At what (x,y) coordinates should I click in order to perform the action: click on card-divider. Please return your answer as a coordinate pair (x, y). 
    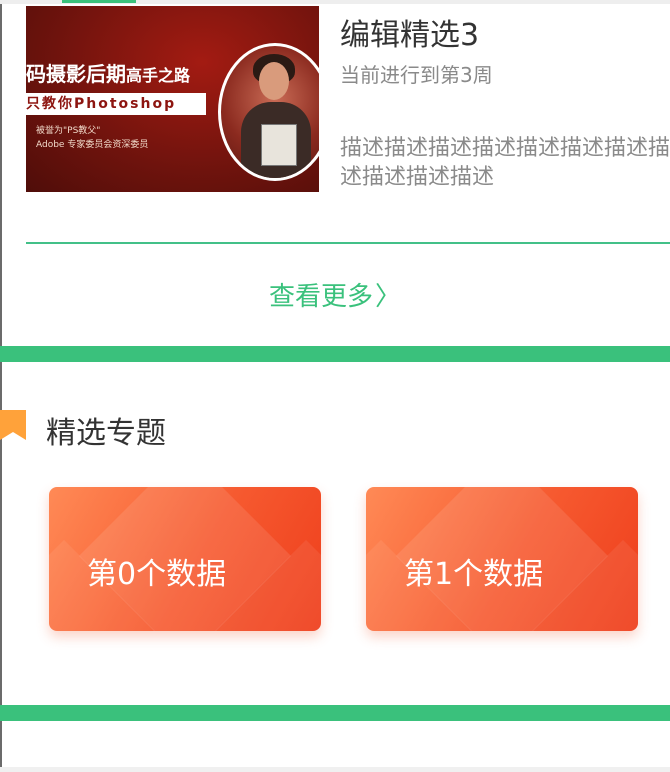
    Looking at the image, I should click on (348, 243).